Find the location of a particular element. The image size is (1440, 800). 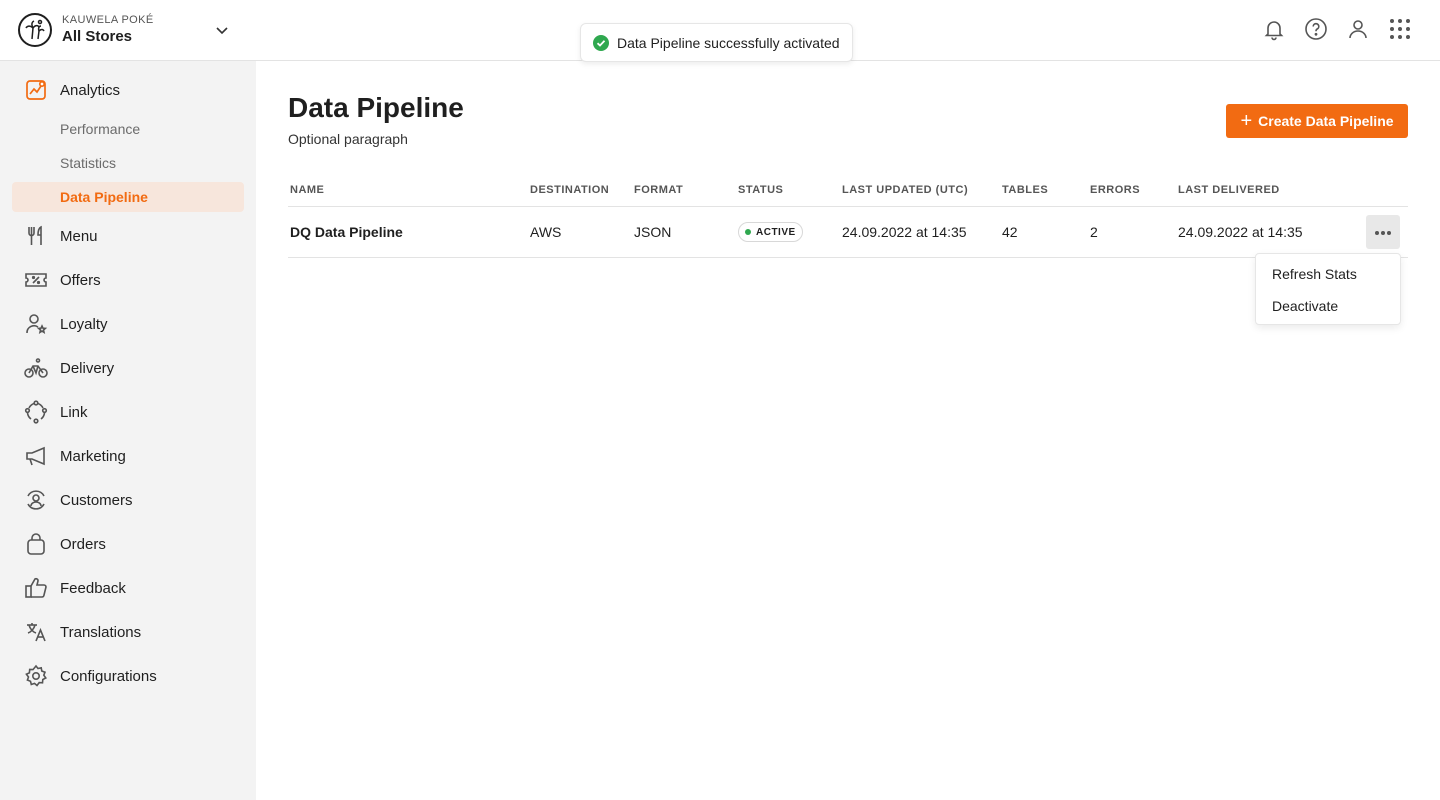

help-icon is located at coordinates (1316, 29).